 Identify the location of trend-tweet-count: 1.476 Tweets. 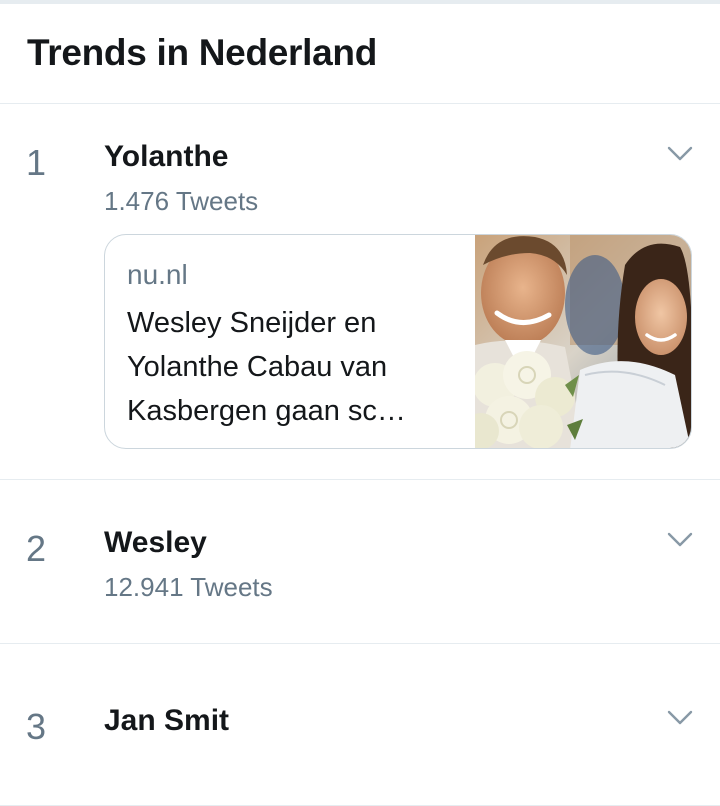
(181, 201).